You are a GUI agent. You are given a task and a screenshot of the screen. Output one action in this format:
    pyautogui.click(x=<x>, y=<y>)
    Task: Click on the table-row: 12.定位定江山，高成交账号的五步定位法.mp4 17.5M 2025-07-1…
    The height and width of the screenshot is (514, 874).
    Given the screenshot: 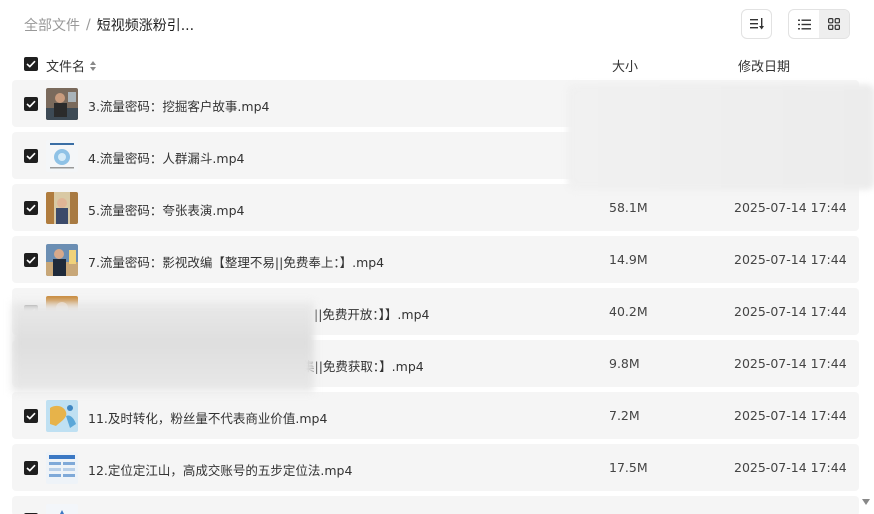 What is the action you would take?
    pyautogui.click(x=435, y=467)
    